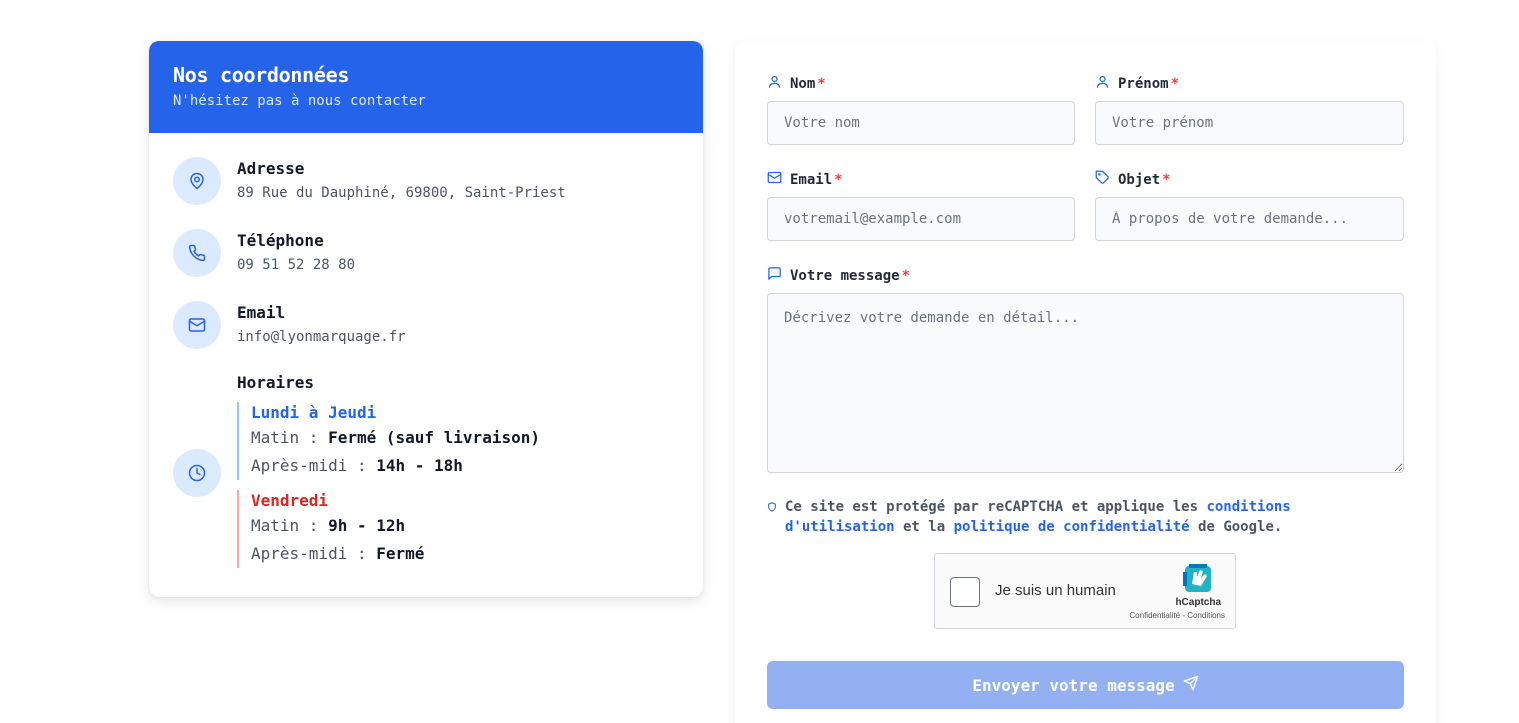  Describe the element at coordinates (338, 553) in the screenshot. I see `hours-line-afternoon: Après-midi : Fermé` at that location.